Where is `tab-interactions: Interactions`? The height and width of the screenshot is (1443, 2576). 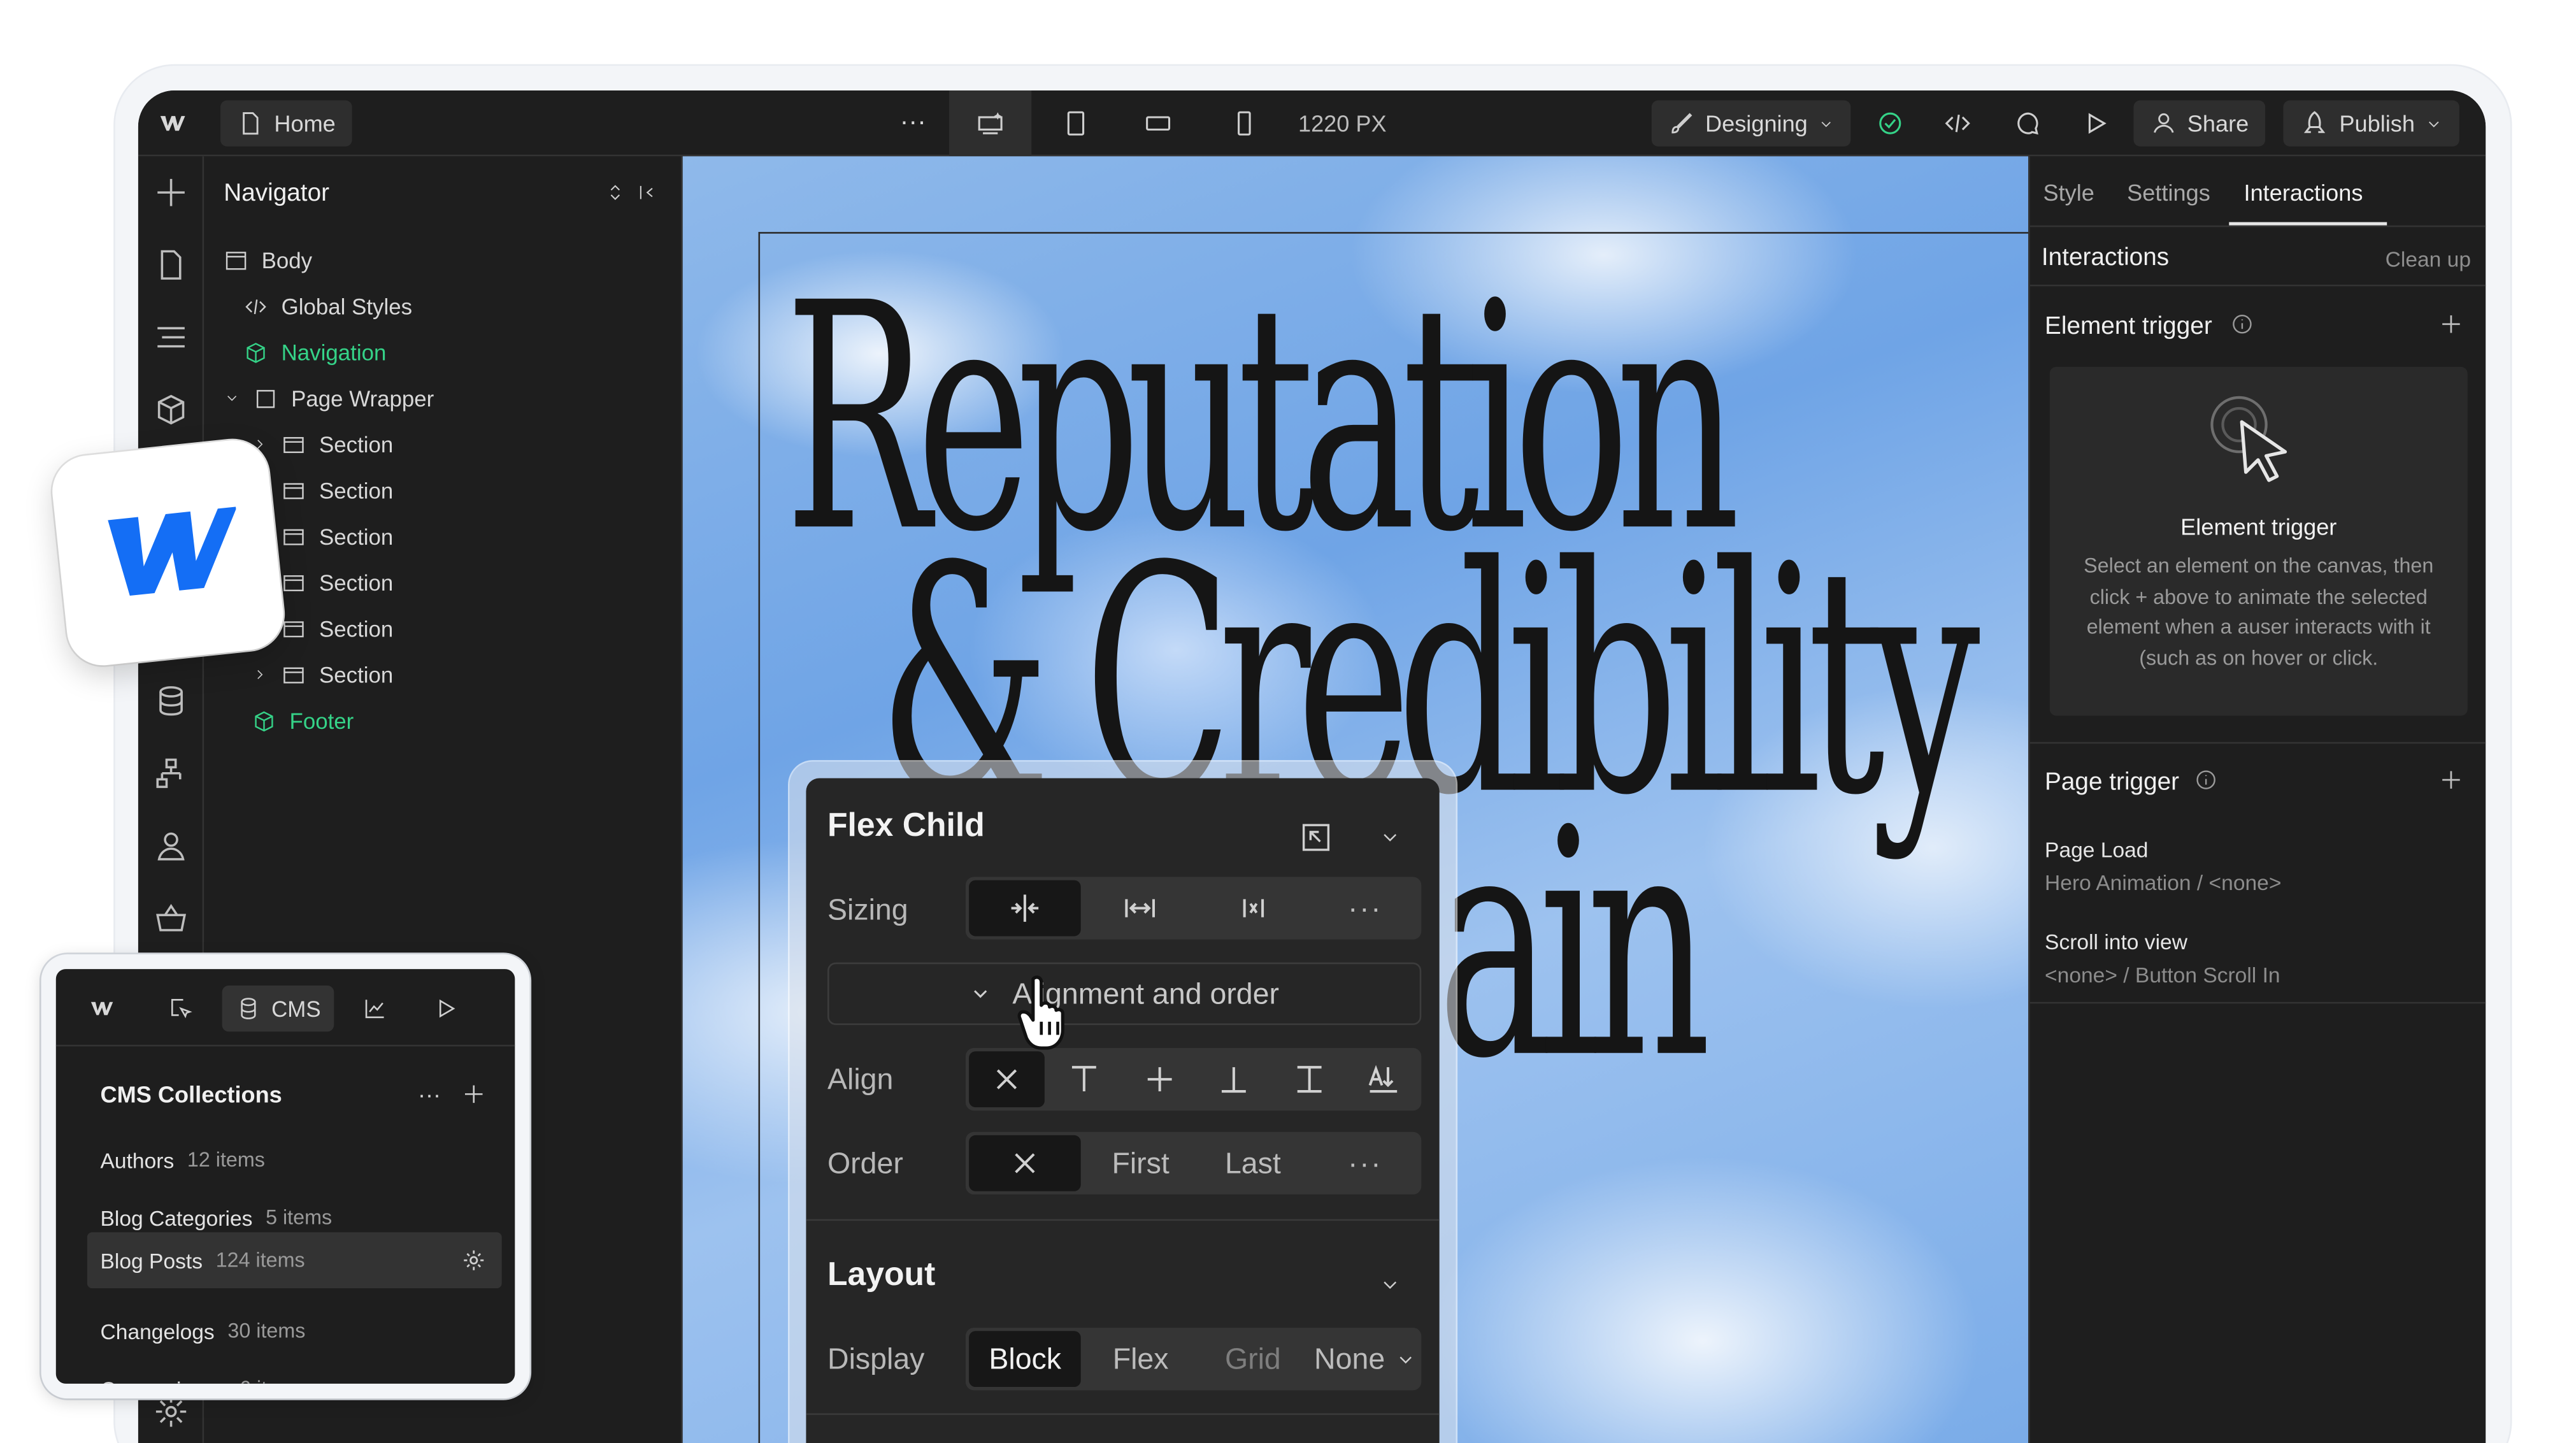 tab-interactions: Interactions is located at coordinates (2303, 192).